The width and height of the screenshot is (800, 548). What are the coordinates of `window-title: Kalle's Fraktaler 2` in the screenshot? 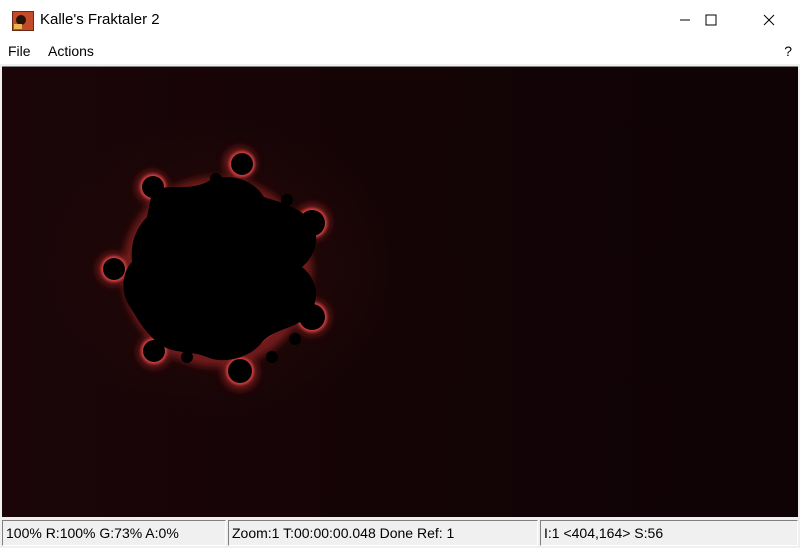 It's located at (100, 19).